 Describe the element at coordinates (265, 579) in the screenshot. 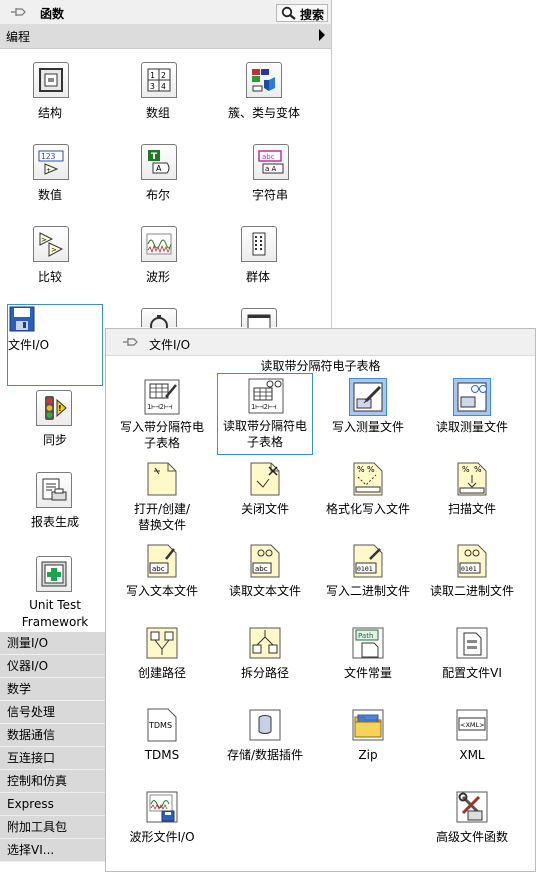

I see `item-read-text-file: abc 读取文本文件` at that location.